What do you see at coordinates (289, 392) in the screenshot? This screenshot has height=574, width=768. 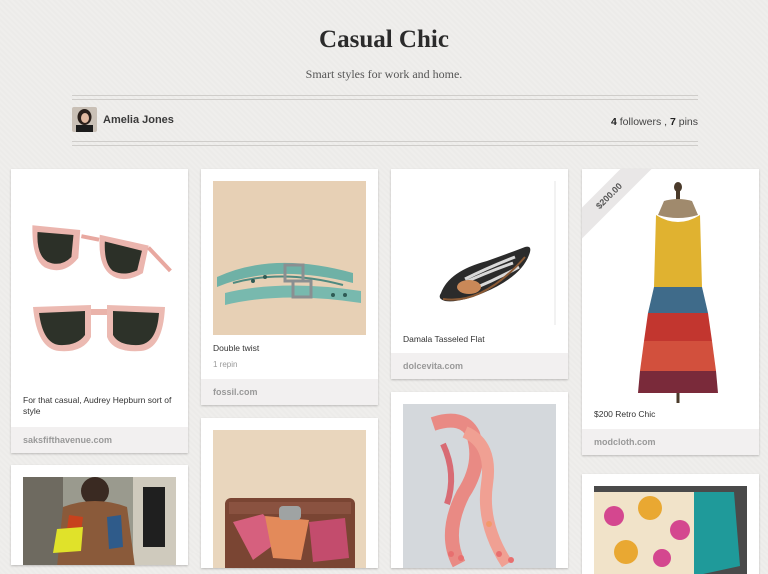 I see `pin-source: fossil.com` at bounding box center [289, 392].